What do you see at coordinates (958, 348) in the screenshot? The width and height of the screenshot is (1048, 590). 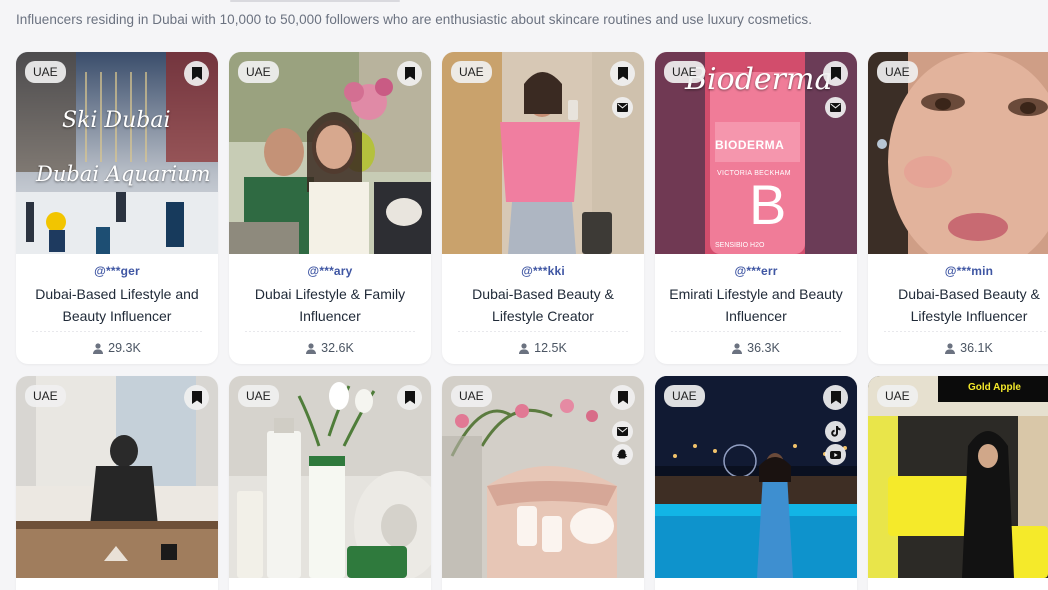 I see `follower-count: 36.1K` at bounding box center [958, 348].